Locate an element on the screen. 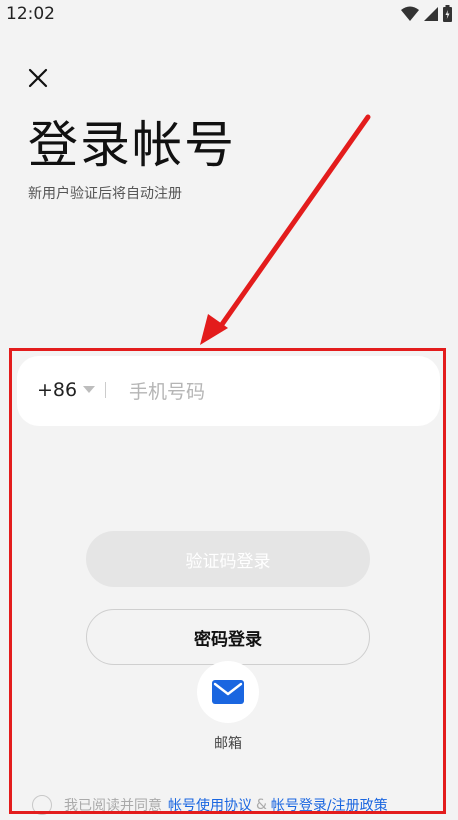 The width and height of the screenshot is (458, 820). status-icons is located at coordinates (426, 13).